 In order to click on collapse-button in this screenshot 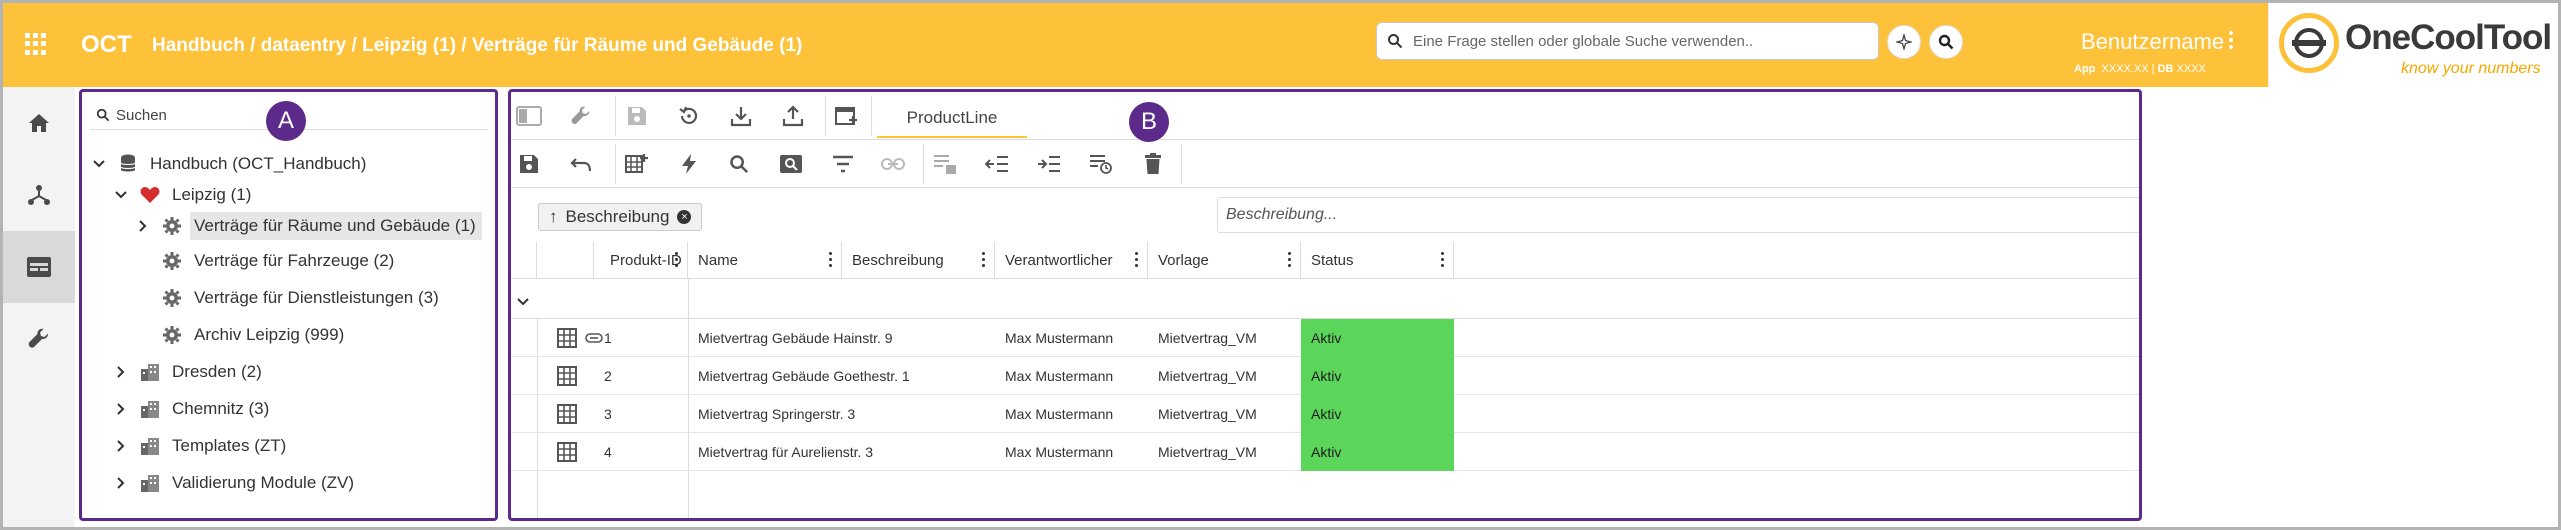, I will do `click(997, 164)`.